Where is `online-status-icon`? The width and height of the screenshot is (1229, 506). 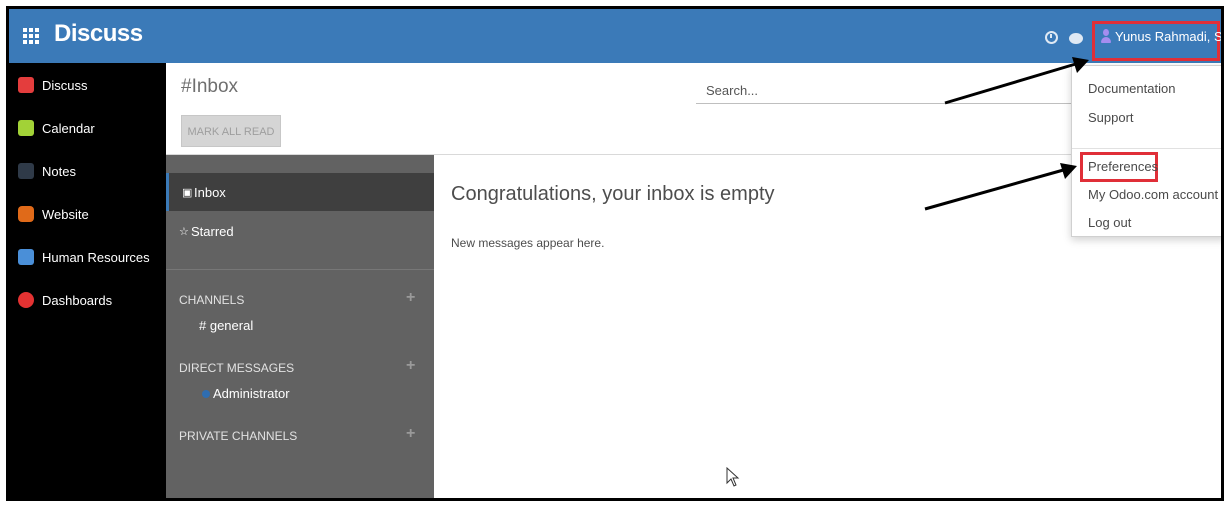 online-status-icon is located at coordinates (206, 394).